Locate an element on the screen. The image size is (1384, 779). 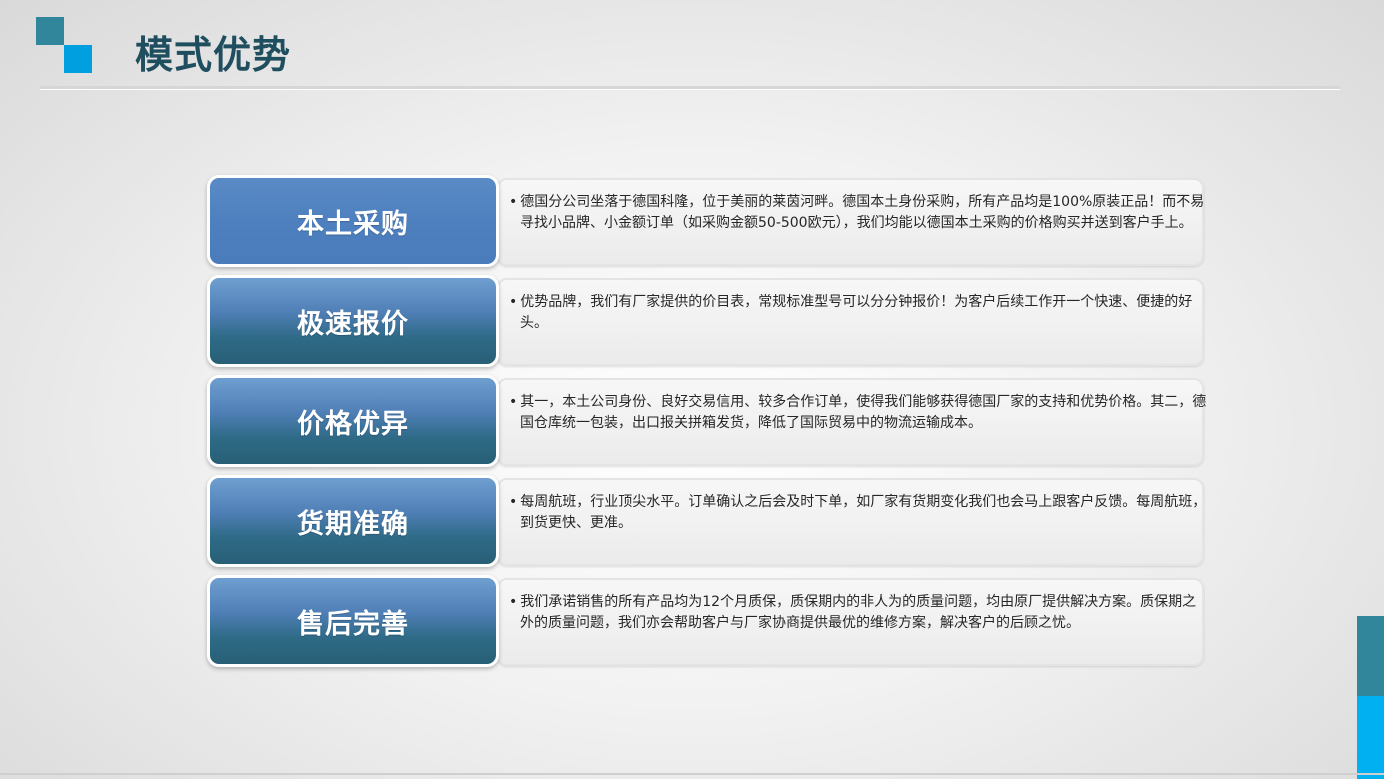
advantage-label-box: 价格优异 is located at coordinates (353, 421).